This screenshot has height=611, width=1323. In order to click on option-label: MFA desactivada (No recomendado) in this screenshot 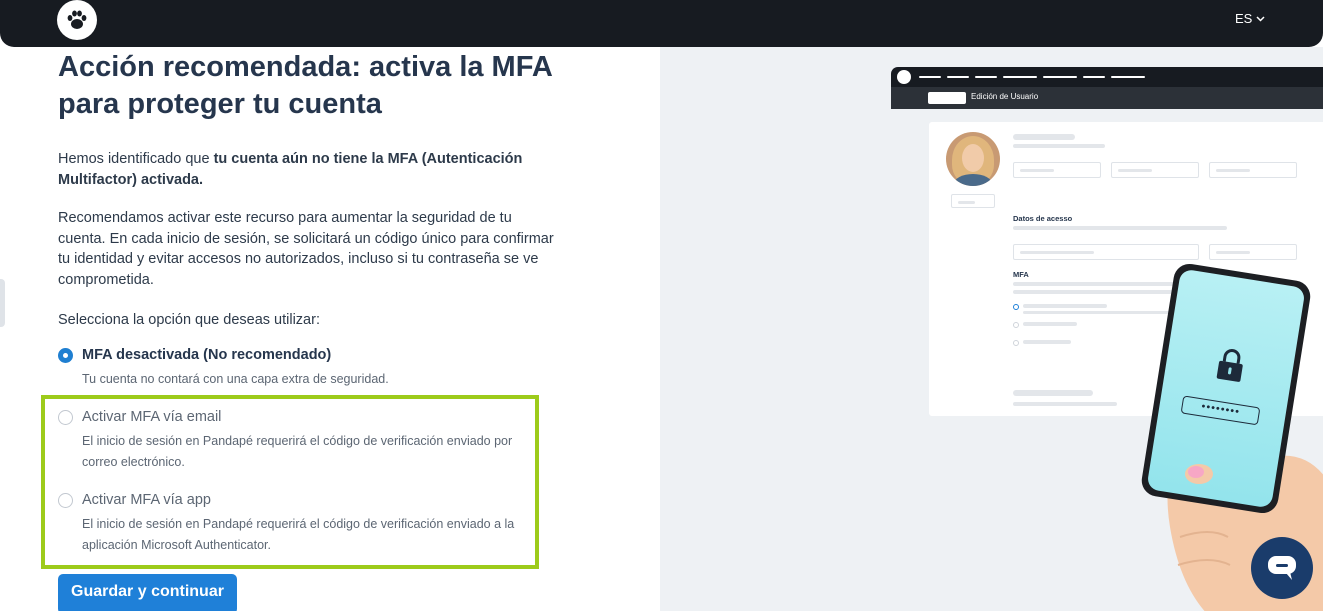, I will do `click(207, 355)`.